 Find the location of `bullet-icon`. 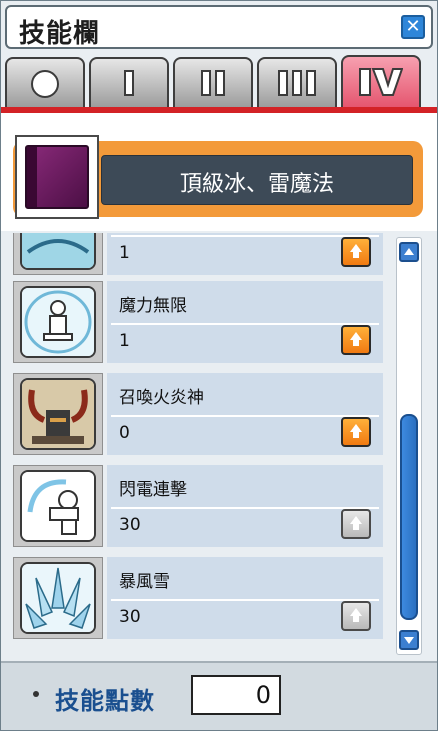

bullet-icon is located at coordinates (36, 694).